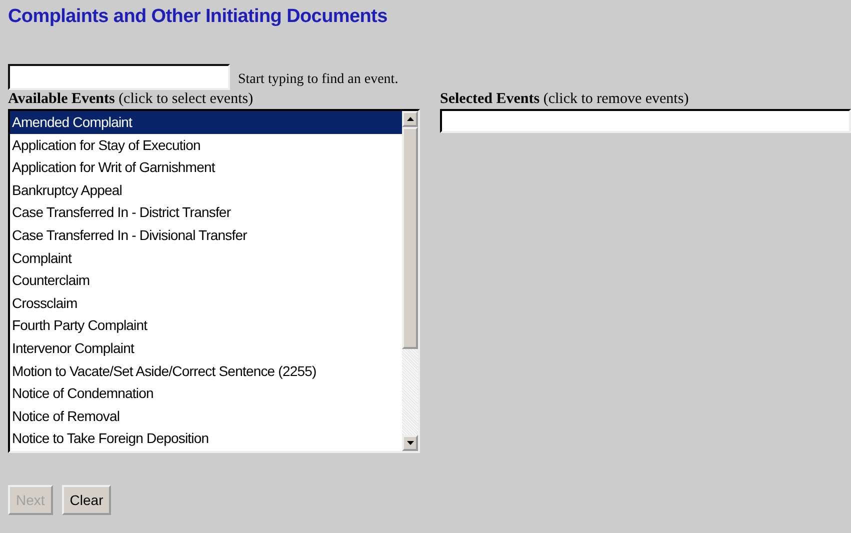 This screenshot has height=533, width=851. I want to click on page-title: Complaints and Other Initiating Documents, so click(198, 17).